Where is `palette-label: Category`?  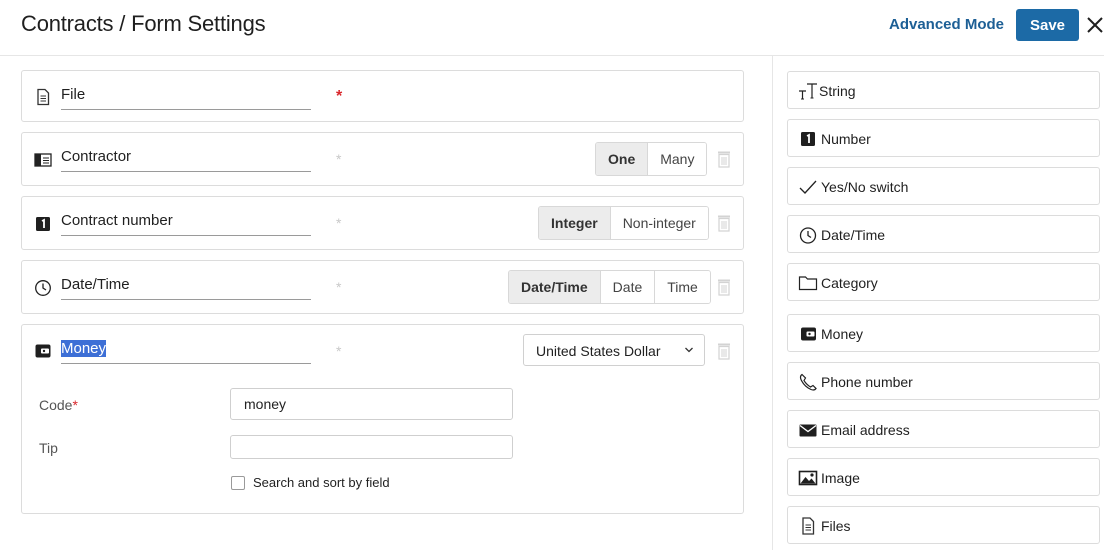
palette-label: Category is located at coordinates (849, 283).